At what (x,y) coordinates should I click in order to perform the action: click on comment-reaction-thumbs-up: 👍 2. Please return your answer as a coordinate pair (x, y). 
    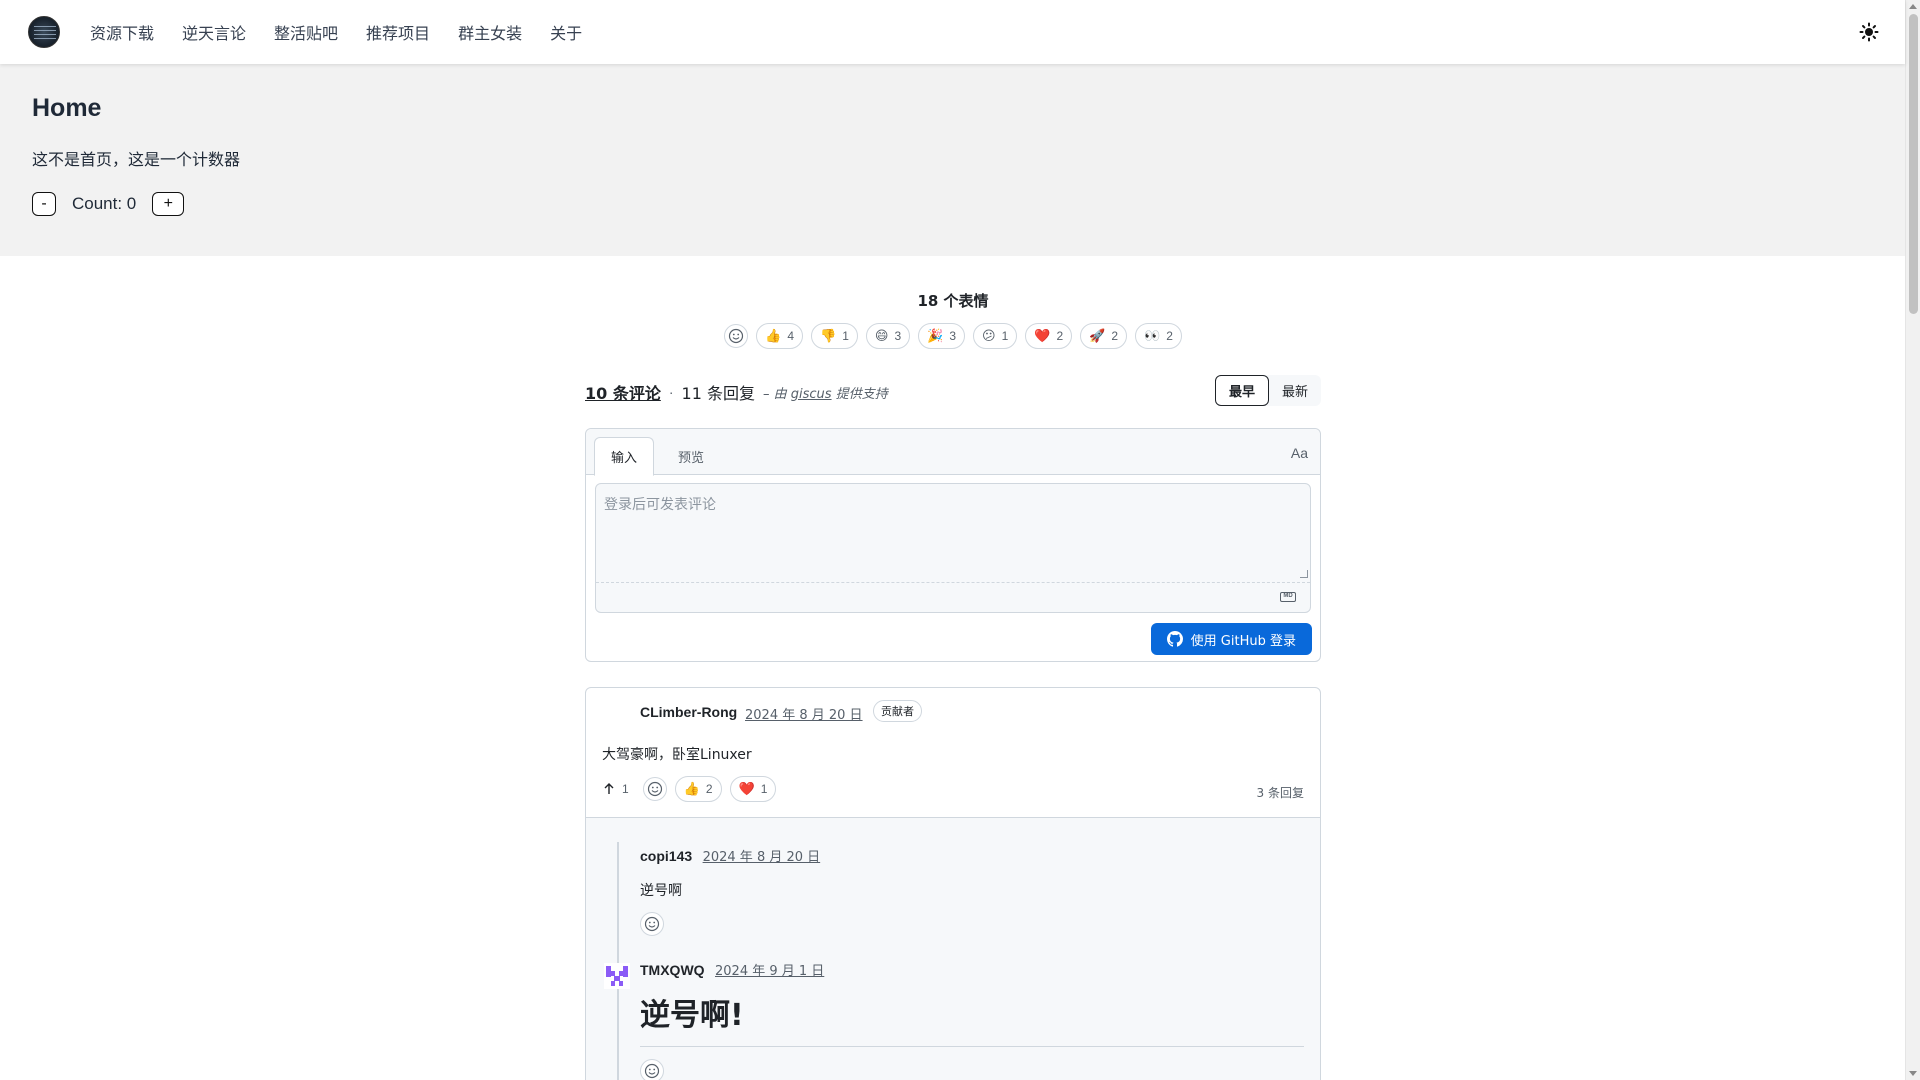
    Looking at the image, I should click on (698, 789).